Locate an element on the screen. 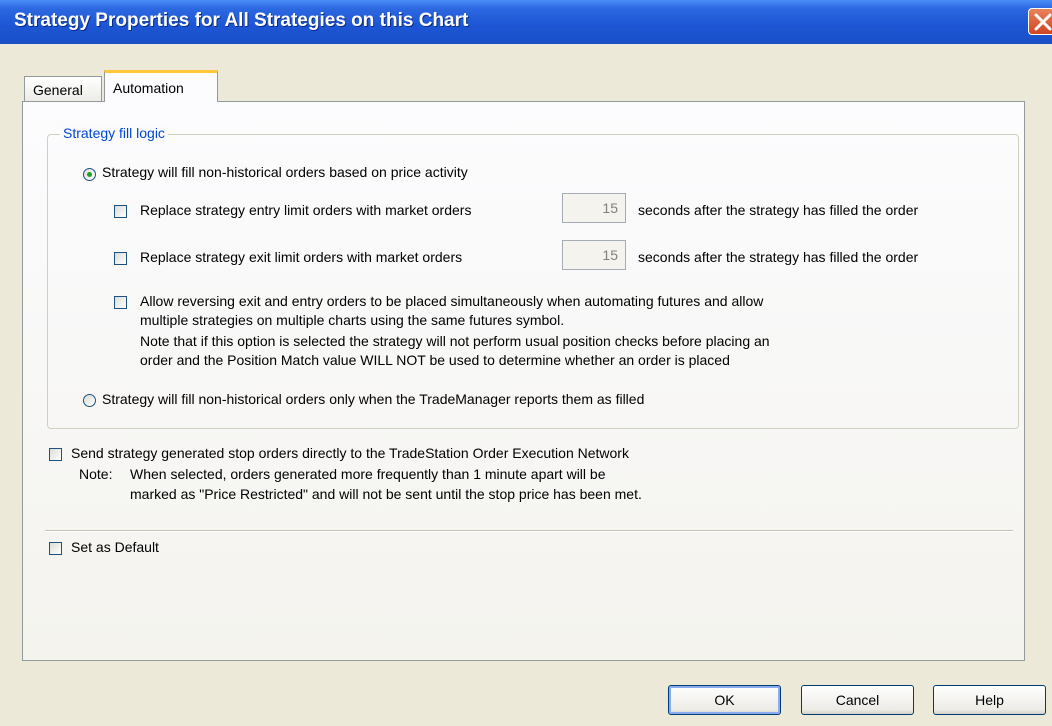 Image resolution: width=1052 pixels, height=726 pixels. tab-general: General is located at coordinates (63, 89).